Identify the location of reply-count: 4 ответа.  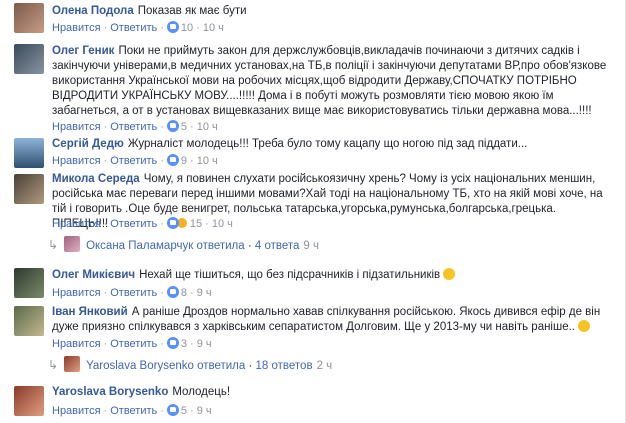
(277, 246).